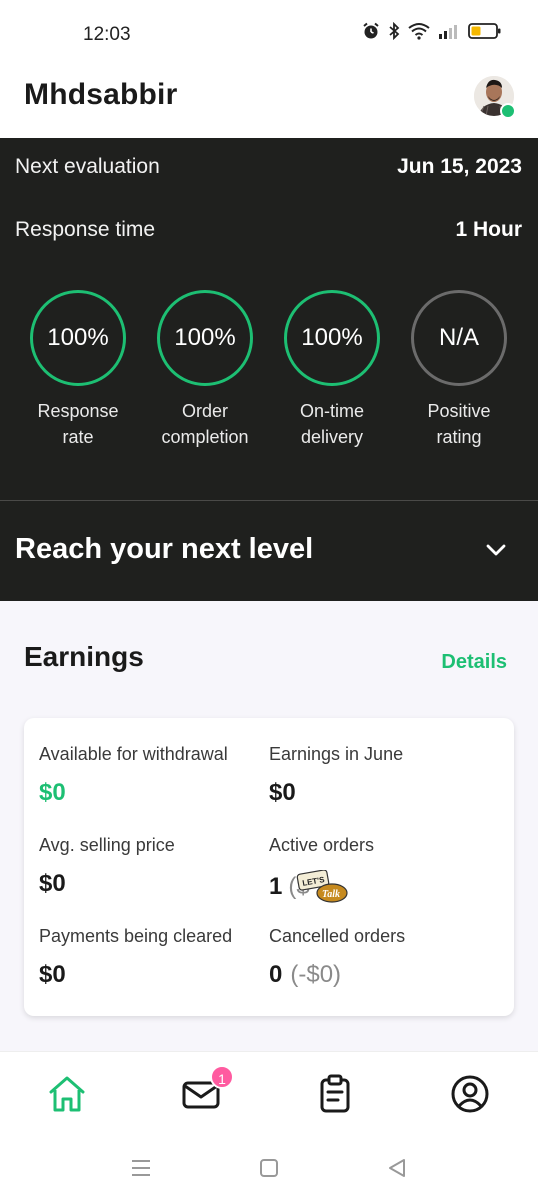 Image resolution: width=538 pixels, height=1200 pixels. Describe the element at coordinates (107, 845) in the screenshot. I see `avg-label: Avg. selling price` at that location.